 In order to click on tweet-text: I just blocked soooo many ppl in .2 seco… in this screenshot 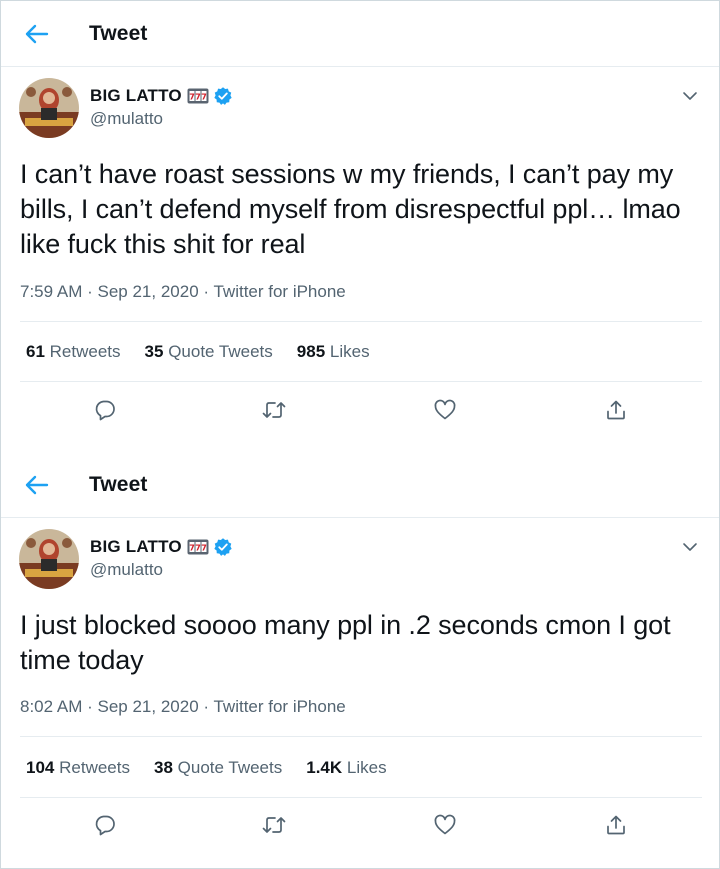, I will do `click(345, 642)`.